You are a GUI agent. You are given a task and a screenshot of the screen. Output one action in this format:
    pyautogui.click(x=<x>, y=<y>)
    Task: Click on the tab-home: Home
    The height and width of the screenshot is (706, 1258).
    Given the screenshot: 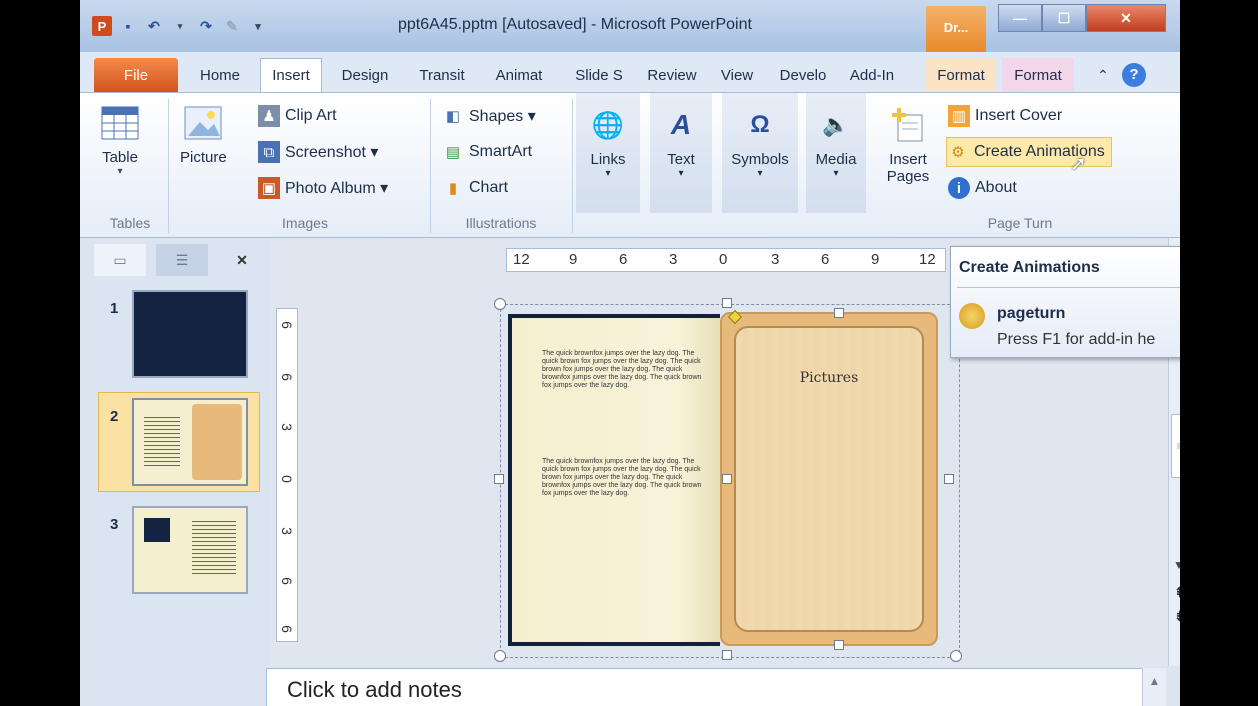 What is the action you would take?
    pyautogui.click(x=220, y=75)
    